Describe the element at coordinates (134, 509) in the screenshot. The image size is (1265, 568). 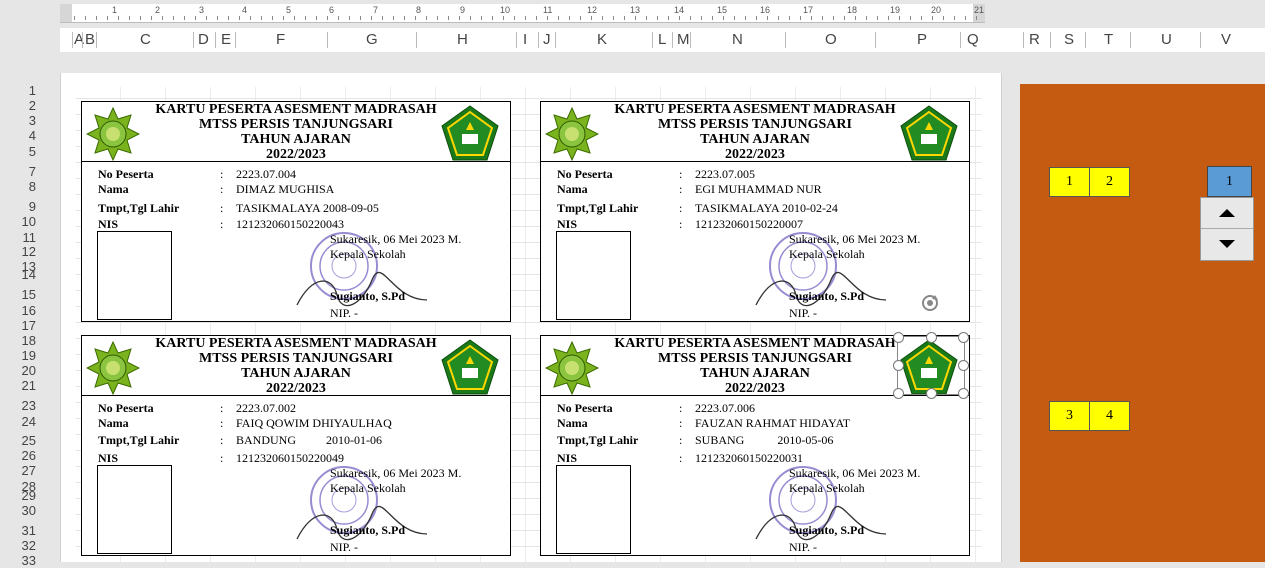
I see `photo-box` at that location.